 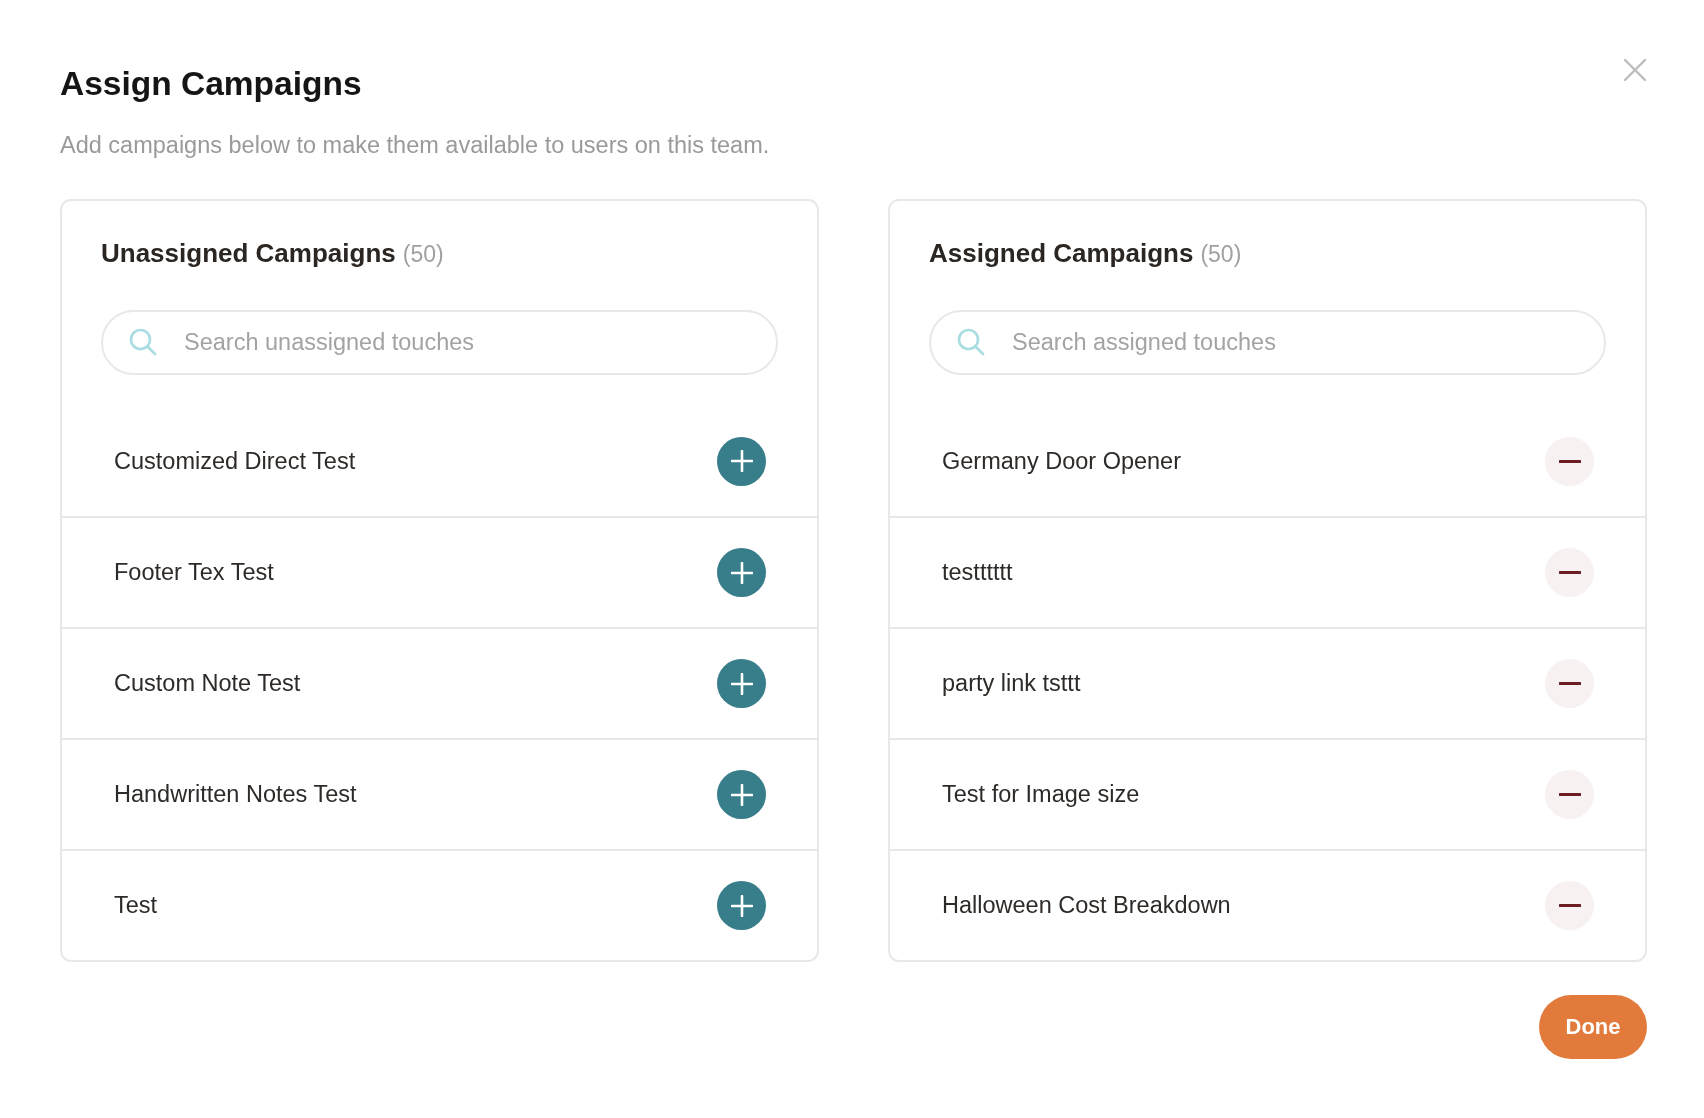 I want to click on dialog-title: Assign Campaigns, so click(x=211, y=84).